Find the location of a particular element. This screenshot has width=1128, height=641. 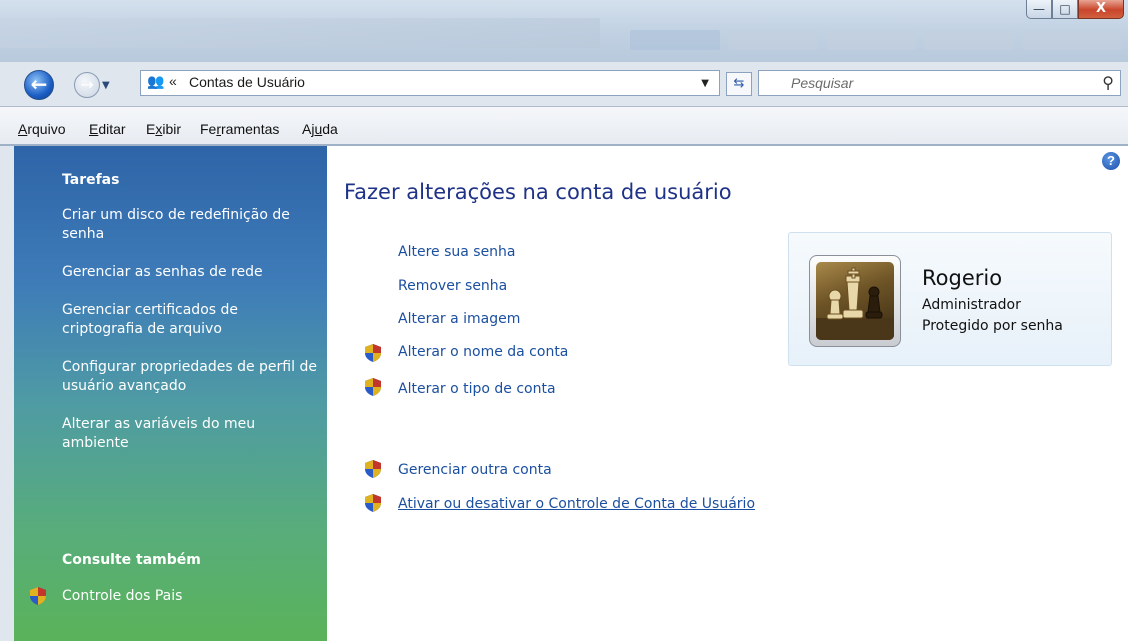

ribbon-style-title is located at coordinates (1072, 40).